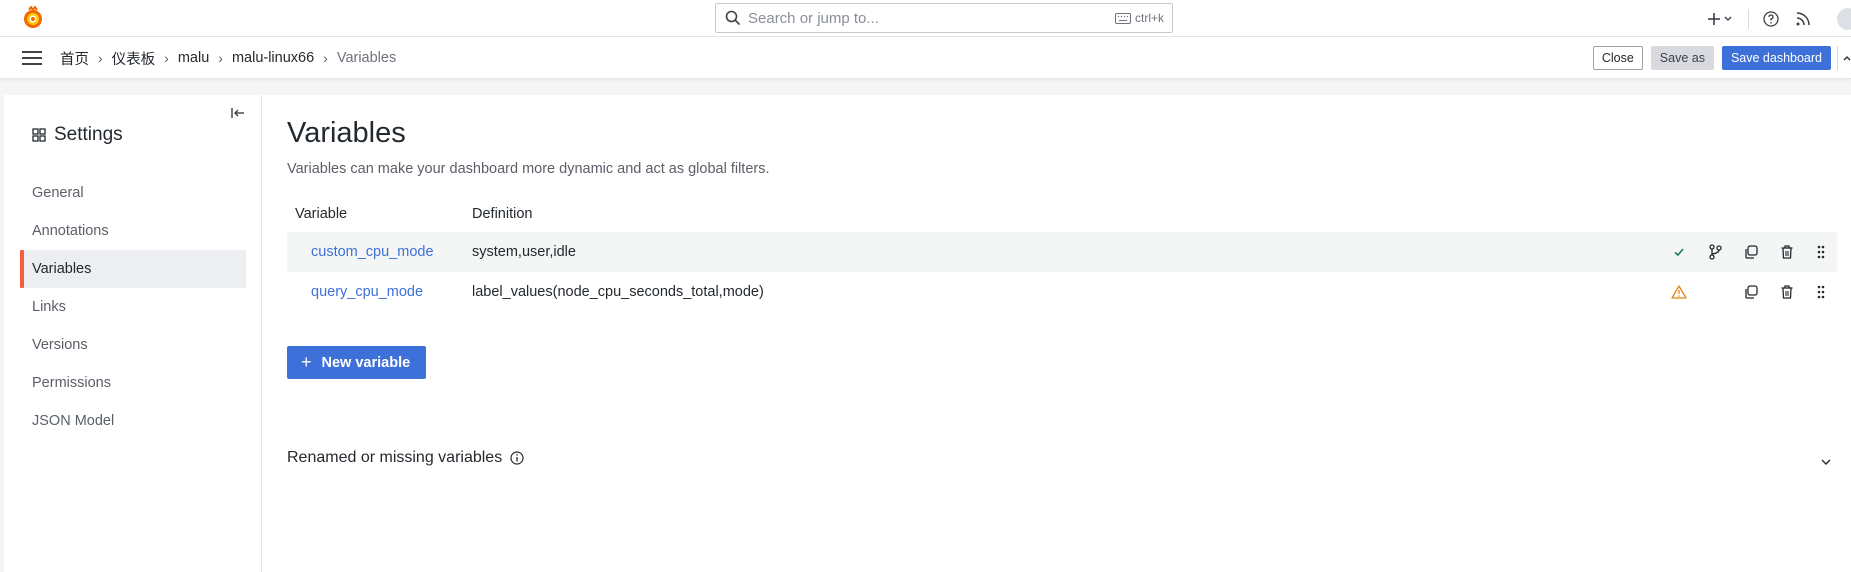 The width and height of the screenshot is (1851, 572). What do you see at coordinates (379, 292) in the screenshot?
I see `variable-name-link: query_cpu_mode` at bounding box center [379, 292].